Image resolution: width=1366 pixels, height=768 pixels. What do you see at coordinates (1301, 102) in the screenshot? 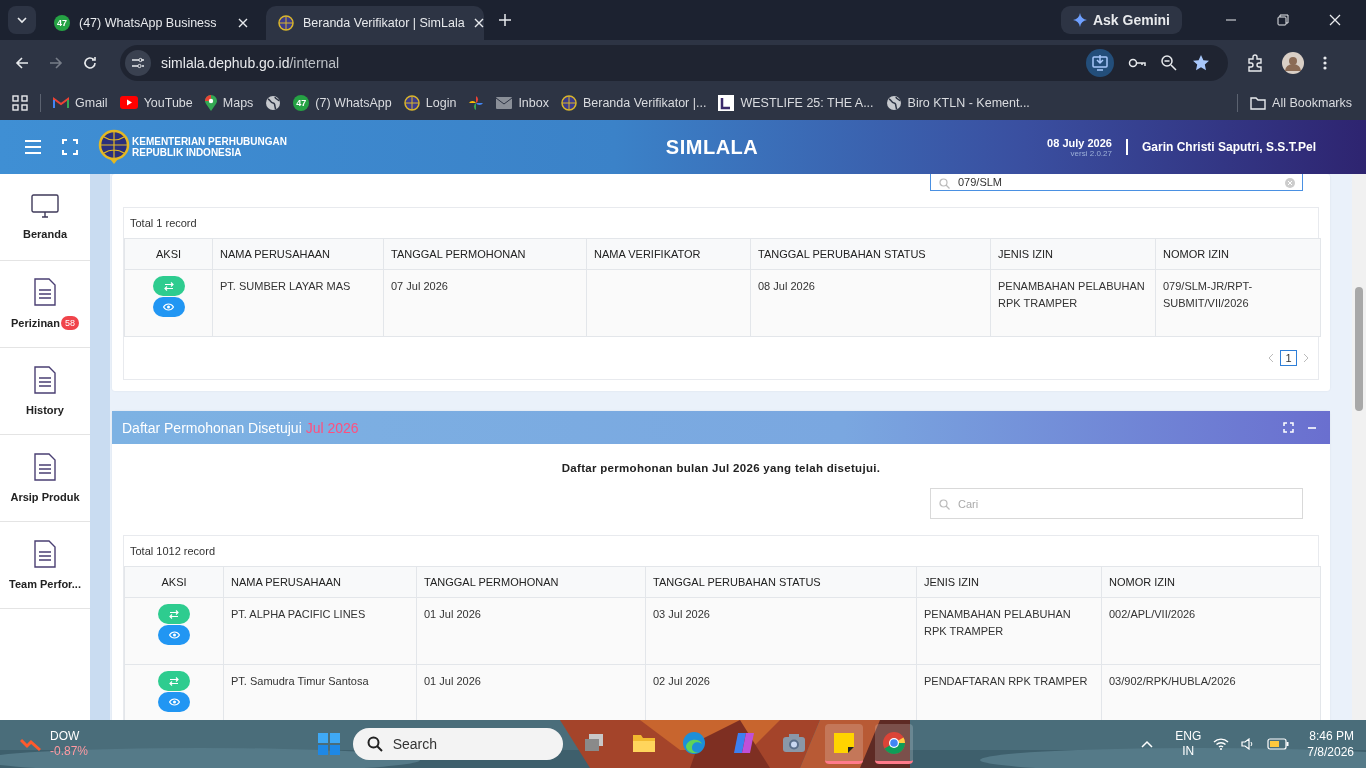
I see `all-bookmarks-button: All Bookmarks` at bounding box center [1301, 102].